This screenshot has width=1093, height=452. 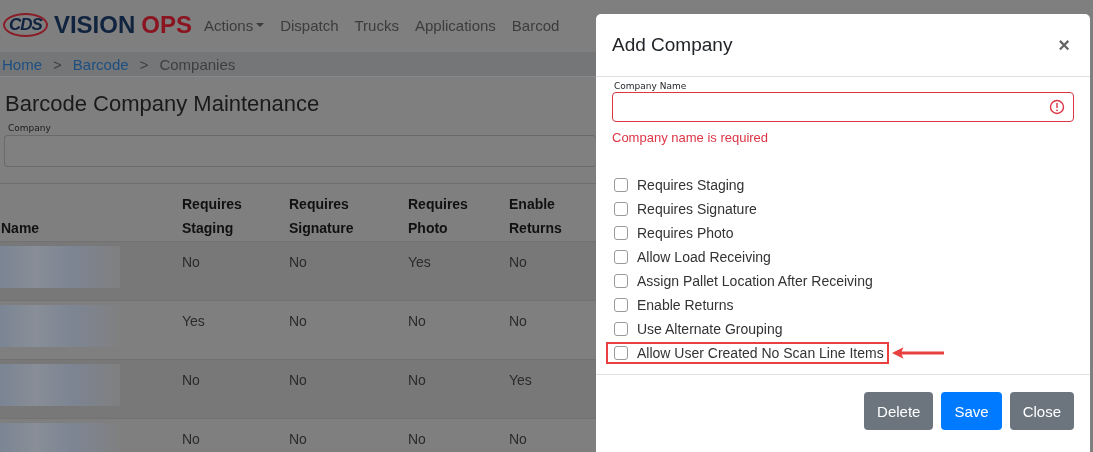 I want to click on column-header: Name, so click(x=20, y=228).